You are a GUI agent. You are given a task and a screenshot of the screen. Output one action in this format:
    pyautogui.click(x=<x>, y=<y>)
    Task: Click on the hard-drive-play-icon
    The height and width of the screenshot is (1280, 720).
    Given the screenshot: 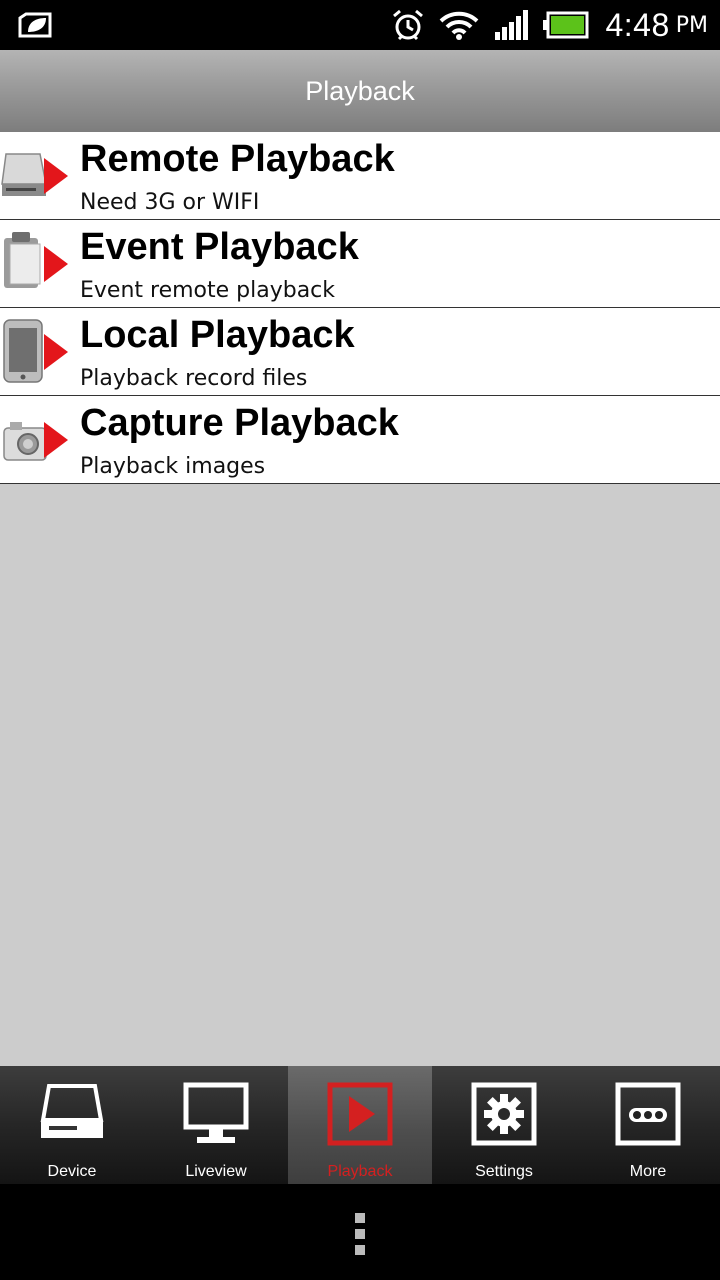 What is the action you would take?
    pyautogui.click(x=34, y=174)
    